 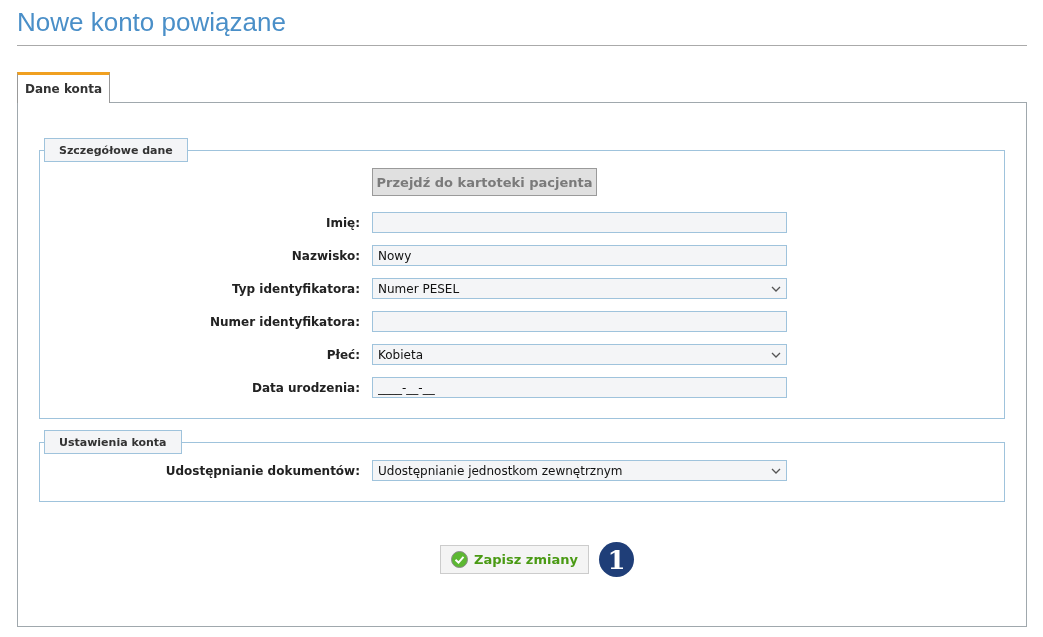 What do you see at coordinates (113, 442) in the screenshot?
I see `section-legend: Ustawienia konta` at bounding box center [113, 442].